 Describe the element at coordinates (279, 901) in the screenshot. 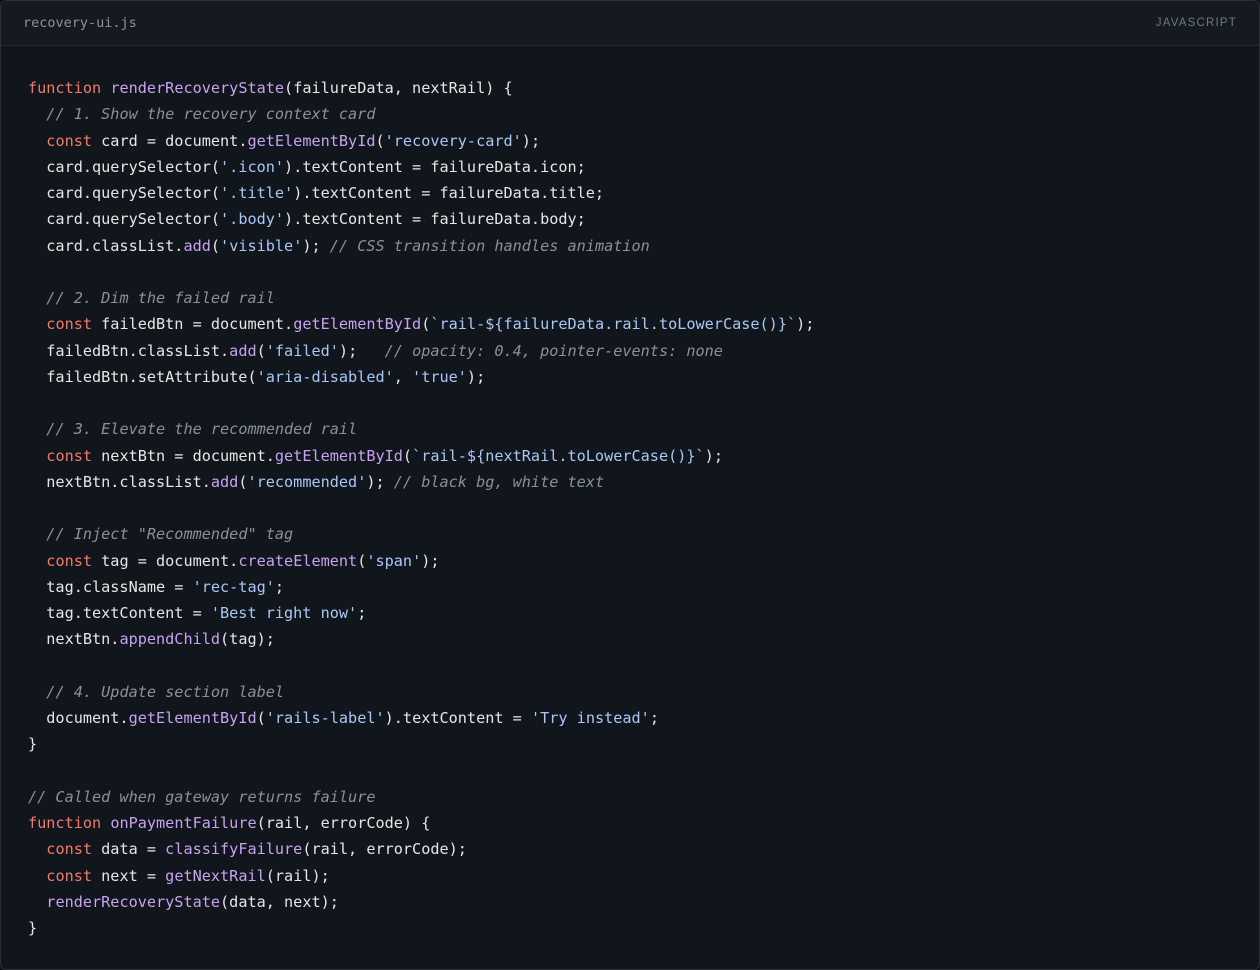

I see `code-token: (data, next);` at that location.